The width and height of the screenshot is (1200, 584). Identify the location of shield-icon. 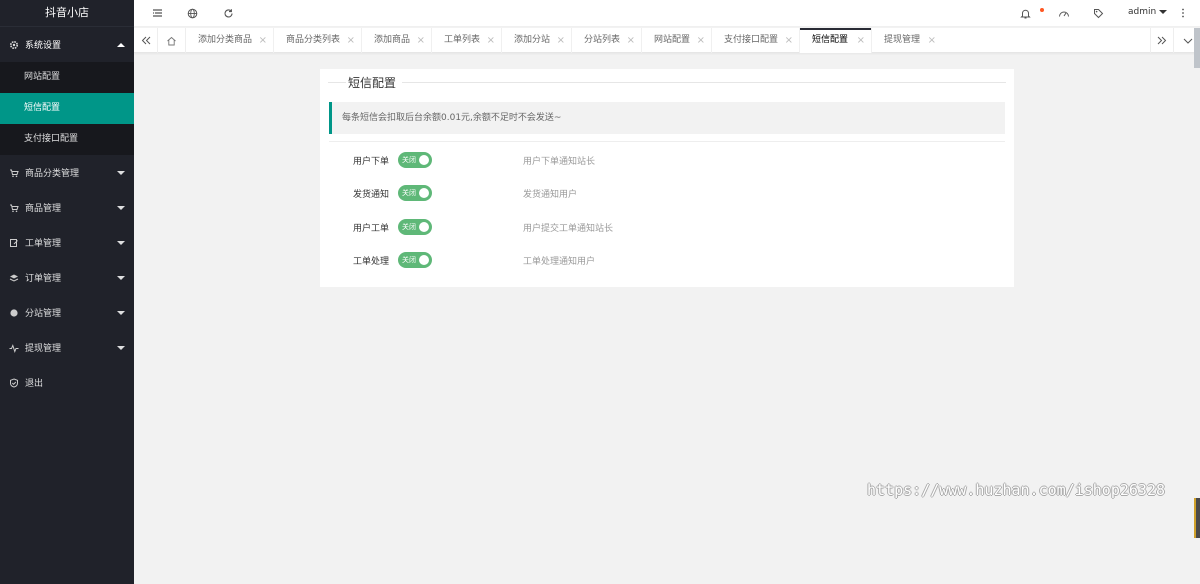
(14, 383).